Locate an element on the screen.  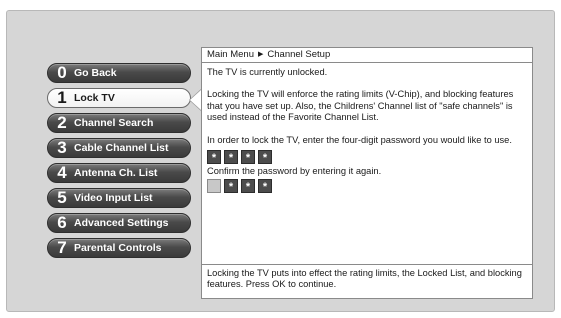
menu-item-label: Lock TV is located at coordinates (94, 98).